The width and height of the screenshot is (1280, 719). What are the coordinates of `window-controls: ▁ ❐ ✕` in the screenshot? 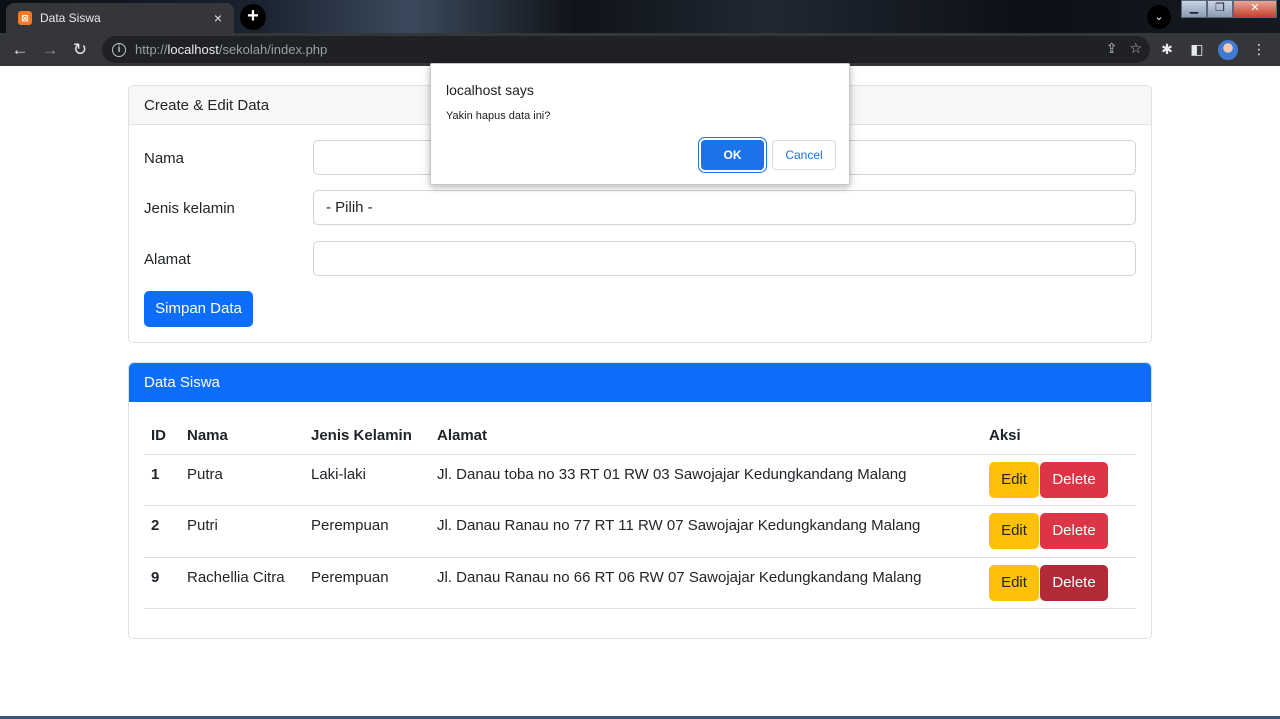 It's located at (1229, 9).